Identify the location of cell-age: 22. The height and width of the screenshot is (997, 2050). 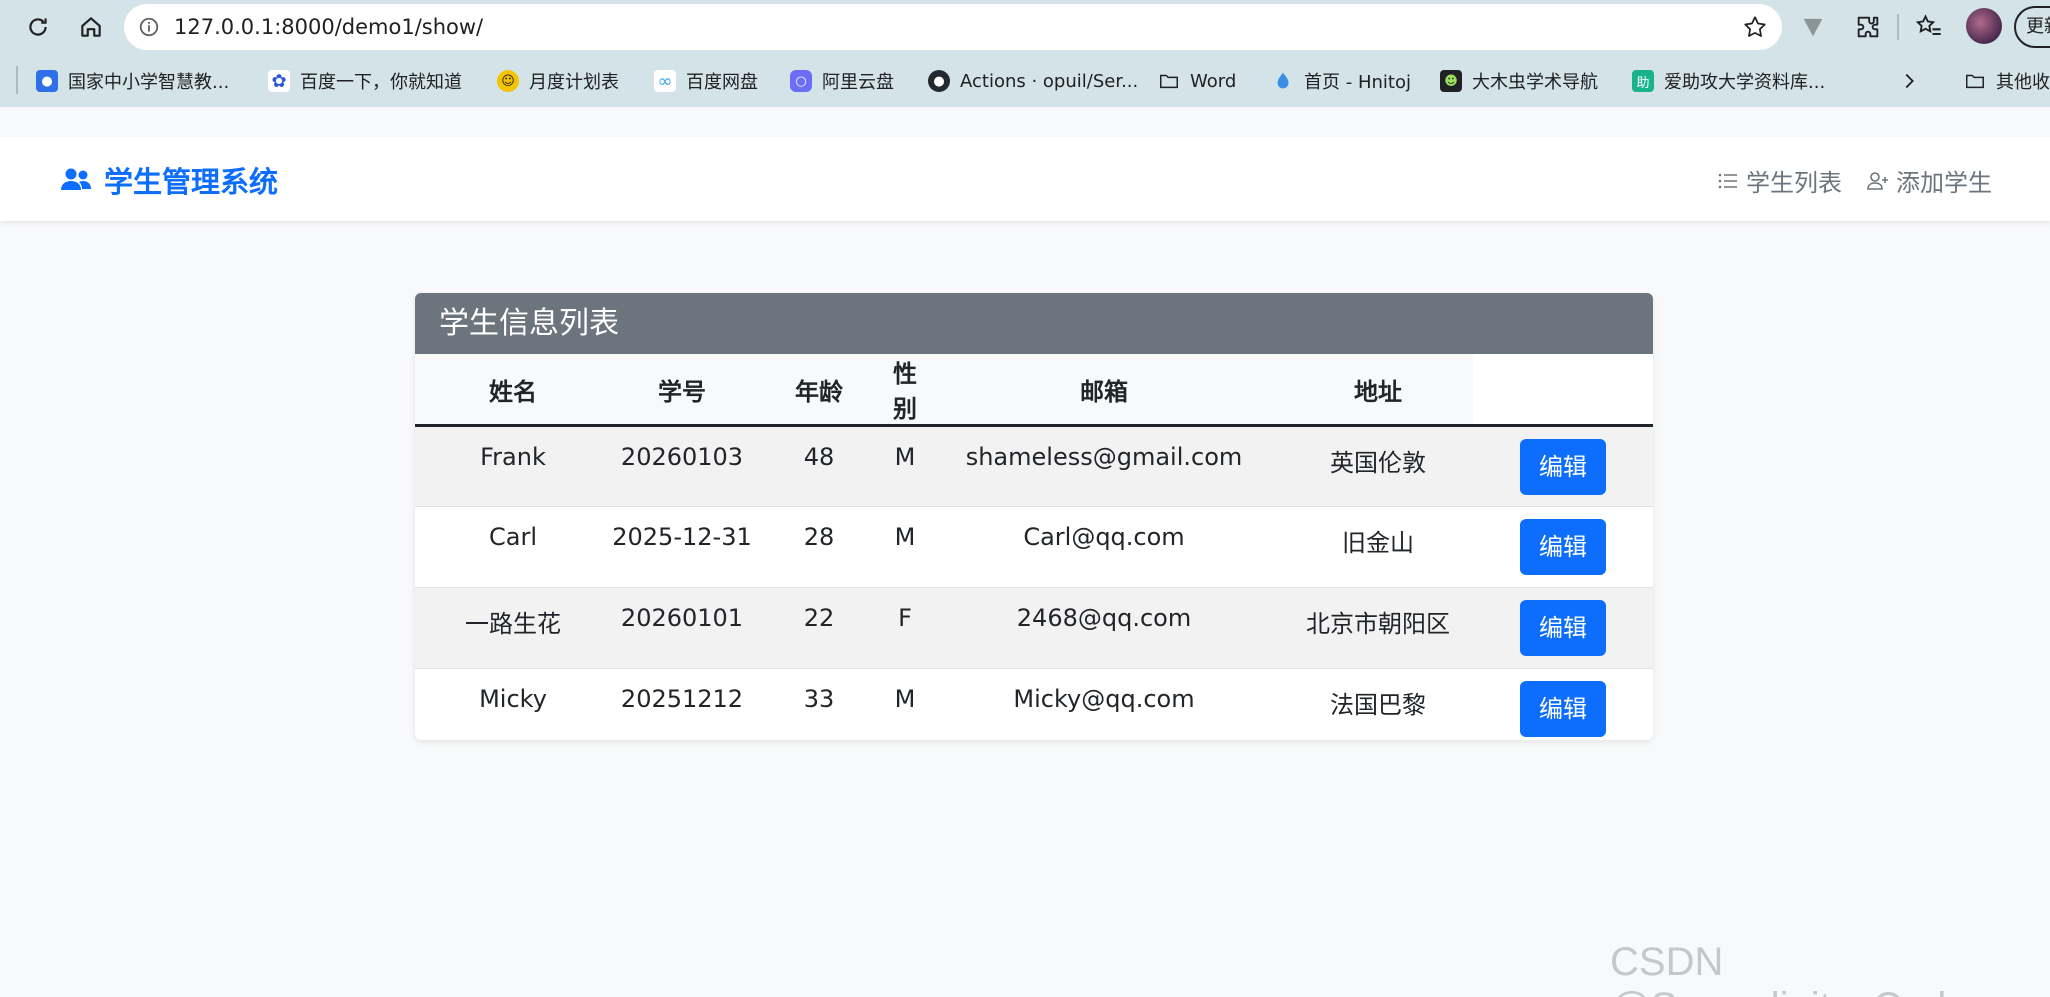
(819, 628).